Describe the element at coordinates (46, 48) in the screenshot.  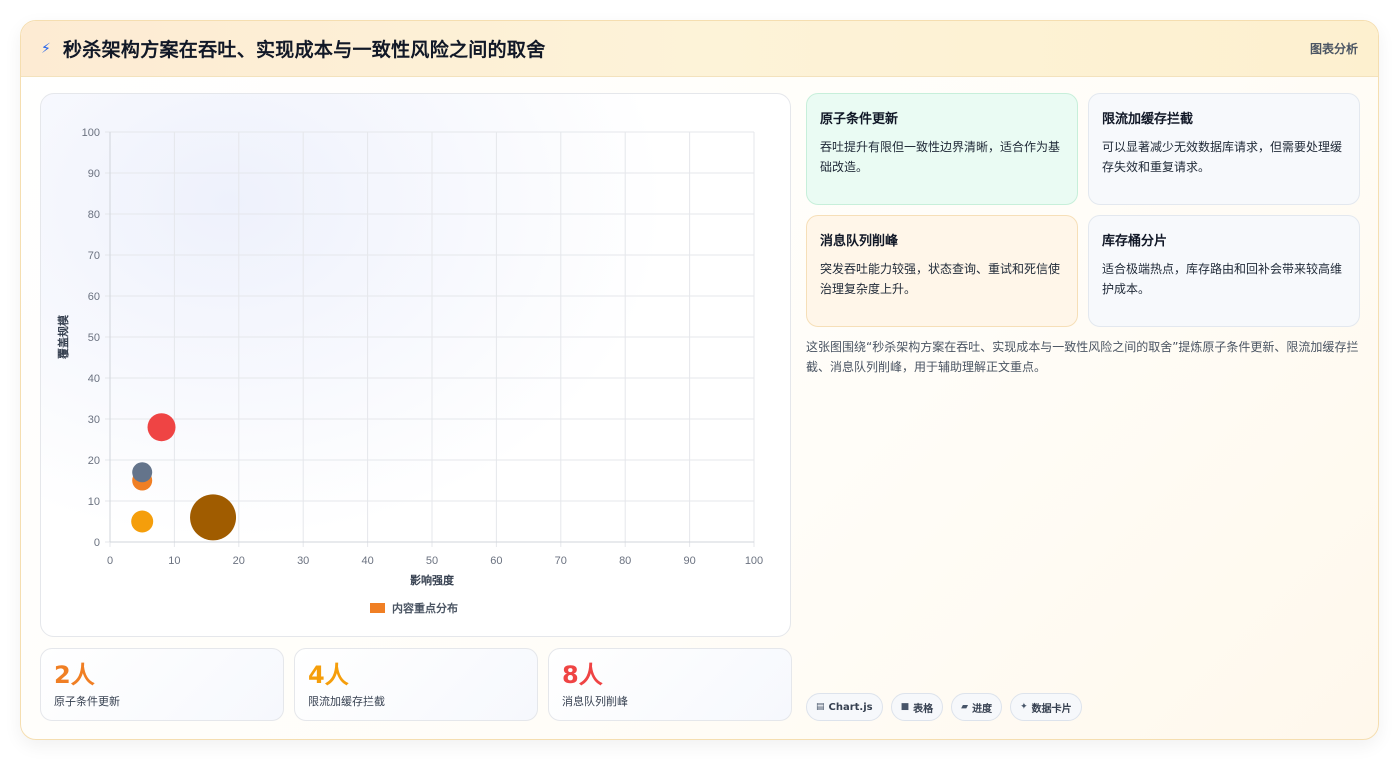
I see `lightning-icon: ⚡` at that location.